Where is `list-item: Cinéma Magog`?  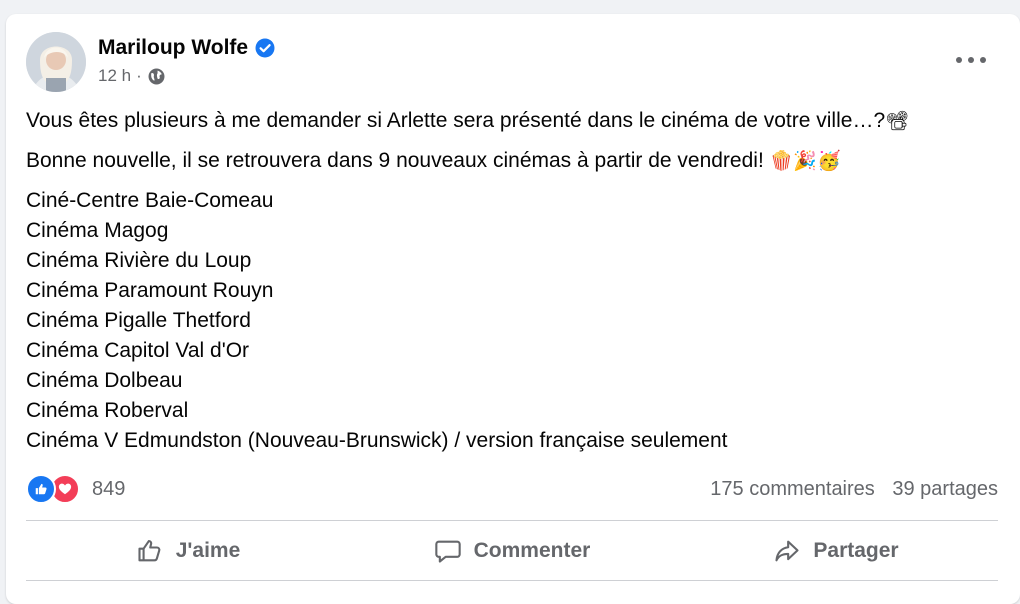 list-item: Cinéma Magog is located at coordinates (97, 230).